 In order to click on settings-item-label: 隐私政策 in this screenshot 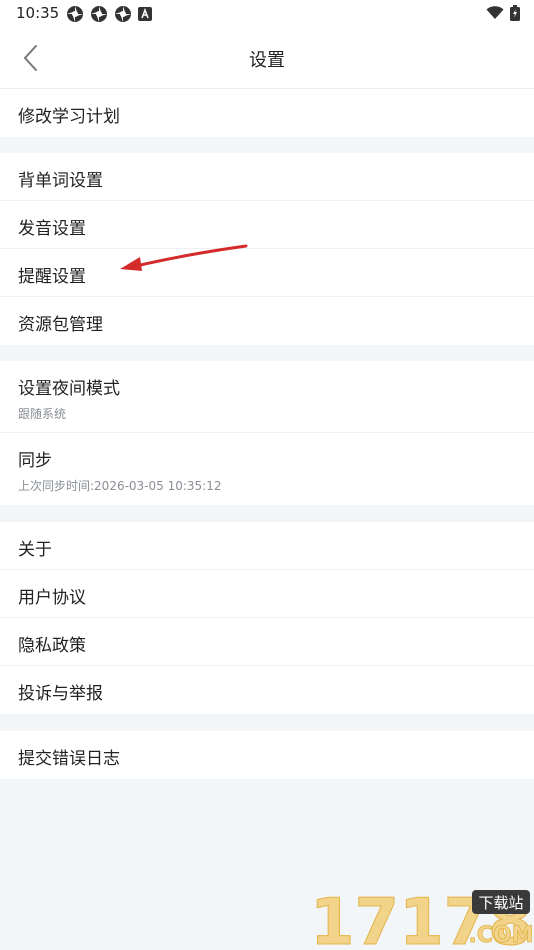, I will do `click(52, 646)`.